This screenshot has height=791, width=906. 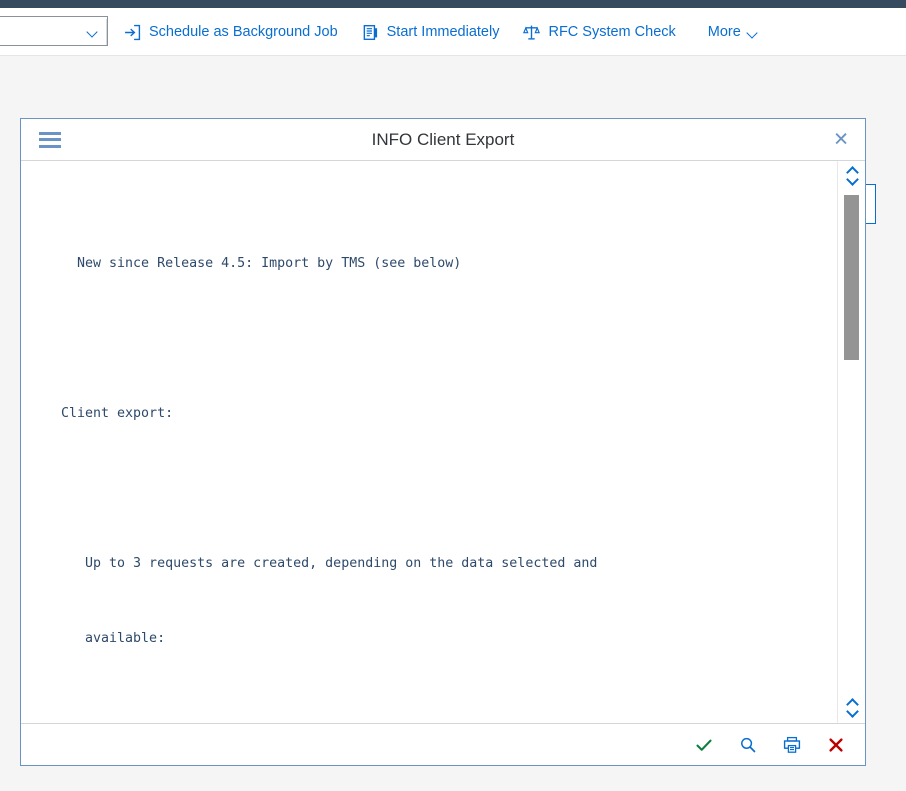 What do you see at coordinates (841, 139) in the screenshot?
I see `close-icon: ✕` at bounding box center [841, 139].